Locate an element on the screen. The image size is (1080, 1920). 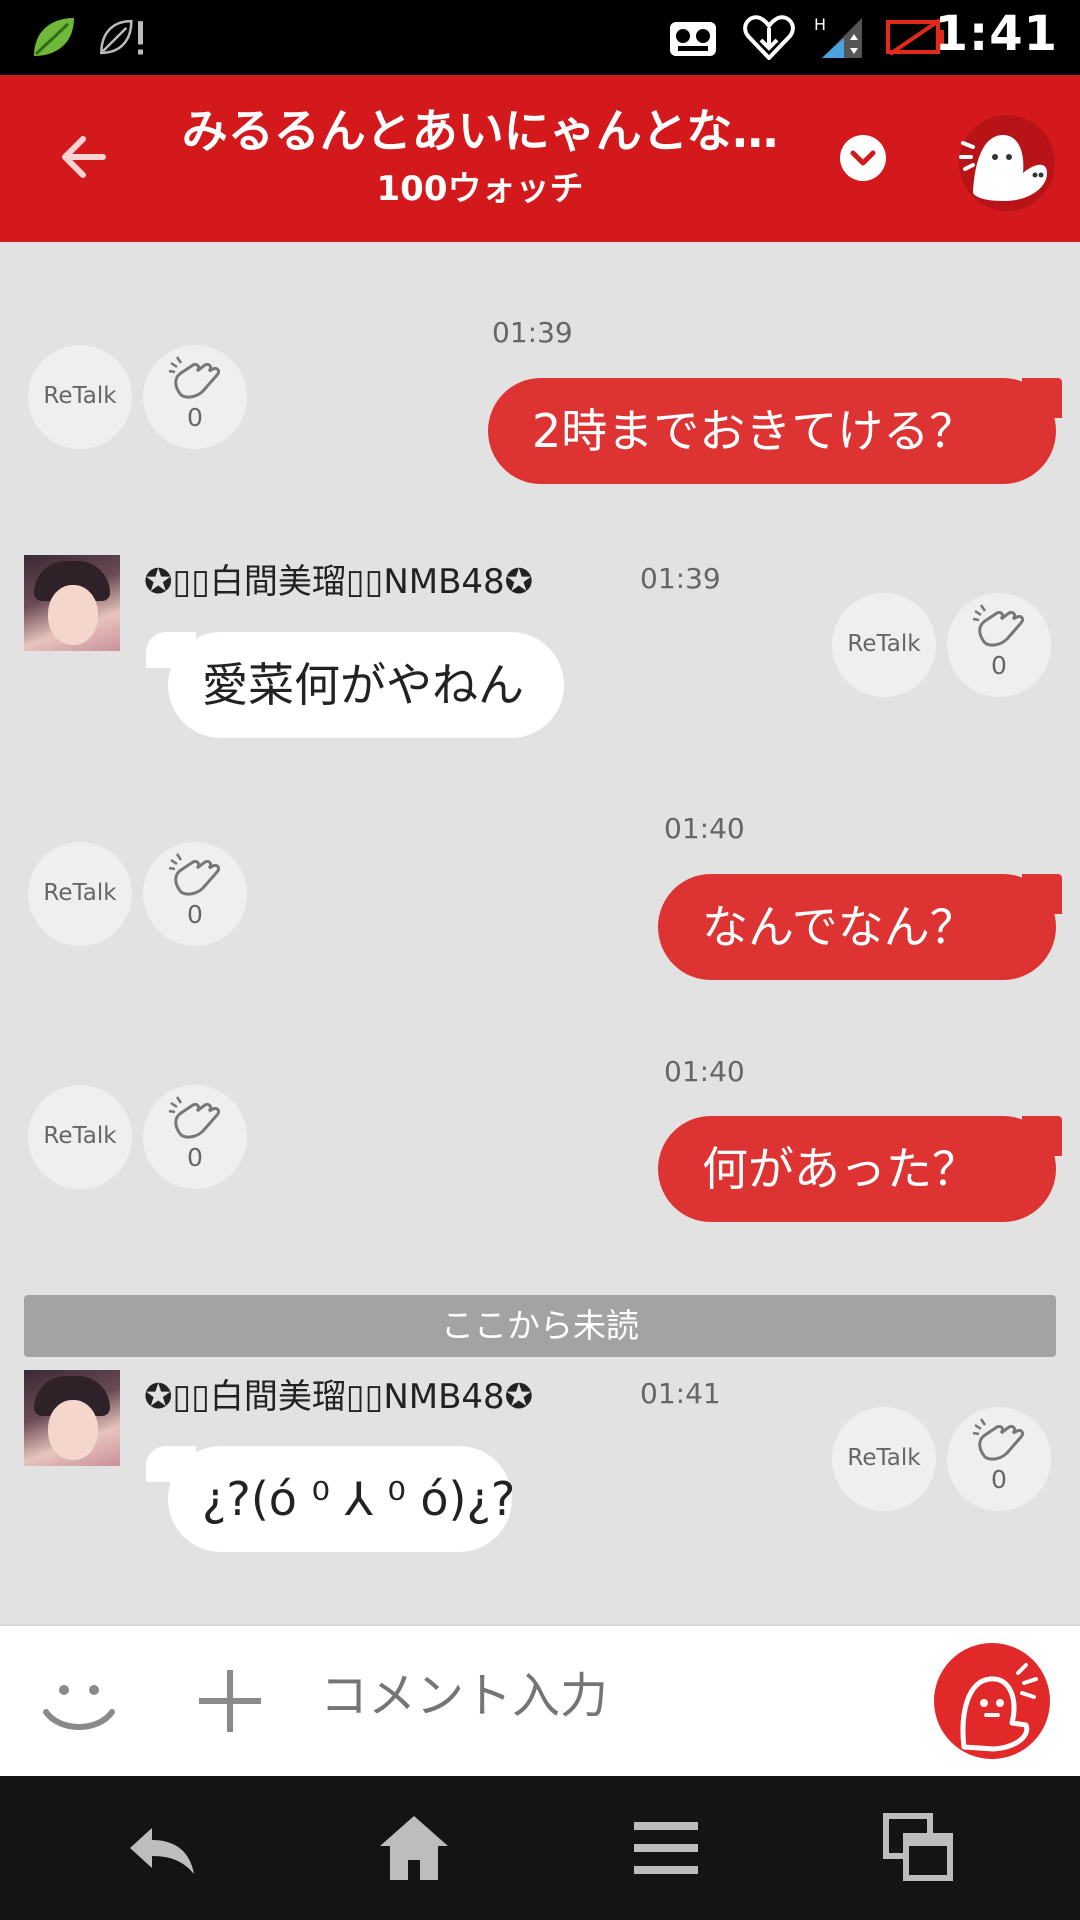
chevron-down-icon is located at coordinates (863, 158).